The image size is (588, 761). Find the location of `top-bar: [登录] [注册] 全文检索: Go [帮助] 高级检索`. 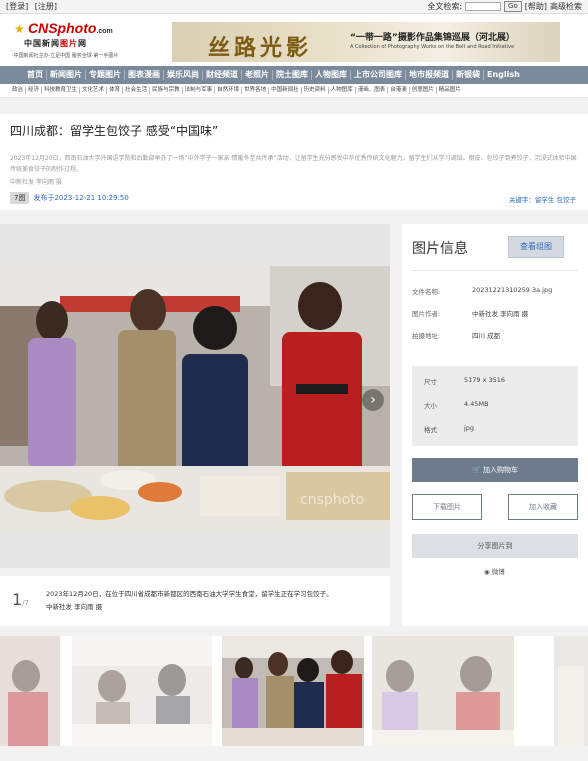

top-bar: [登录] [注册] 全文检索: Go [帮助] 高级检索 is located at coordinates (294, 7).